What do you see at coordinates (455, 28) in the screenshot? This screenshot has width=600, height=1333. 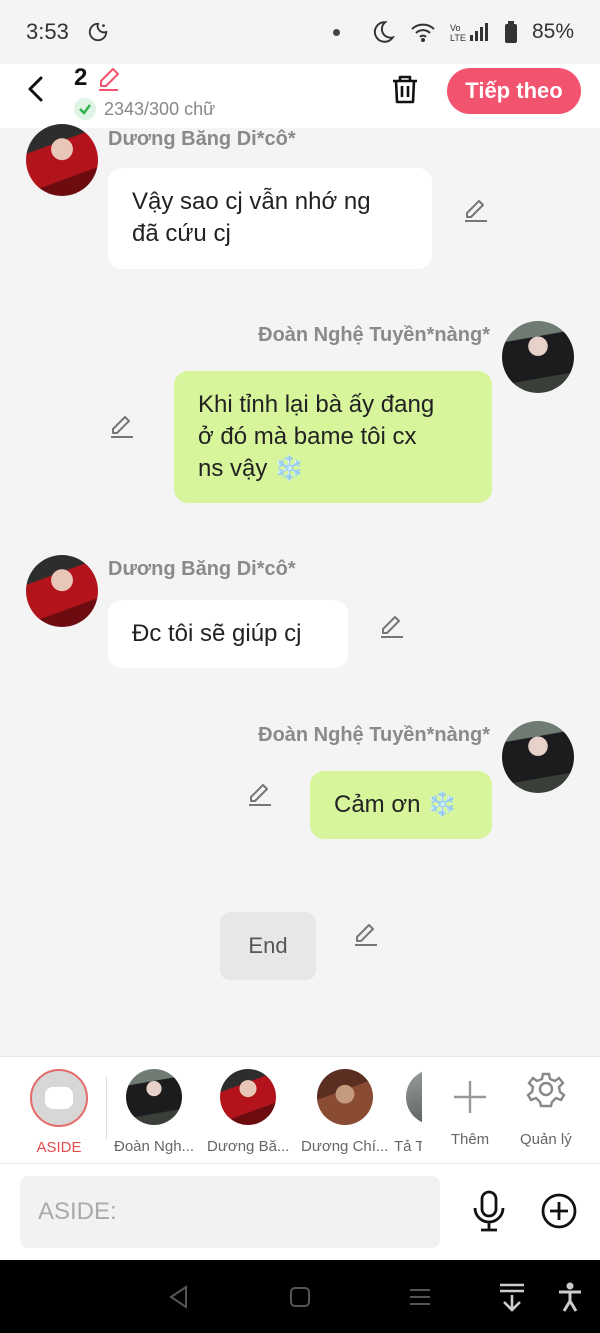 I see `svg-text: Vo` at bounding box center [455, 28].